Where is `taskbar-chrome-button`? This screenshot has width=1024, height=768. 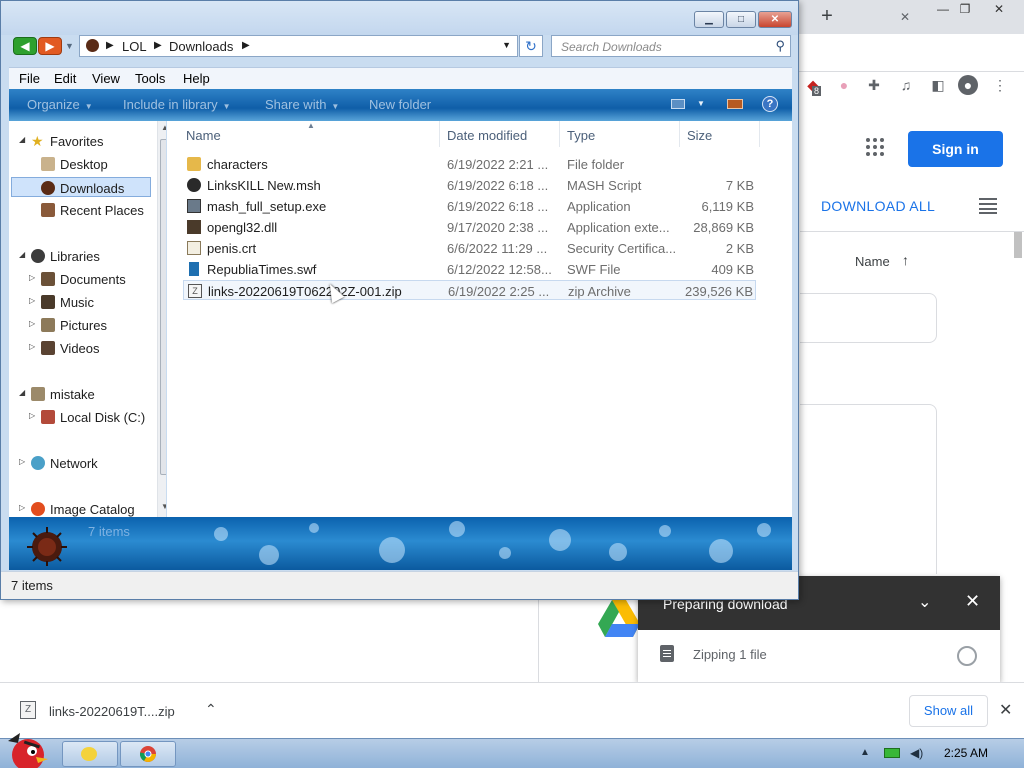 taskbar-chrome-button is located at coordinates (148, 754).